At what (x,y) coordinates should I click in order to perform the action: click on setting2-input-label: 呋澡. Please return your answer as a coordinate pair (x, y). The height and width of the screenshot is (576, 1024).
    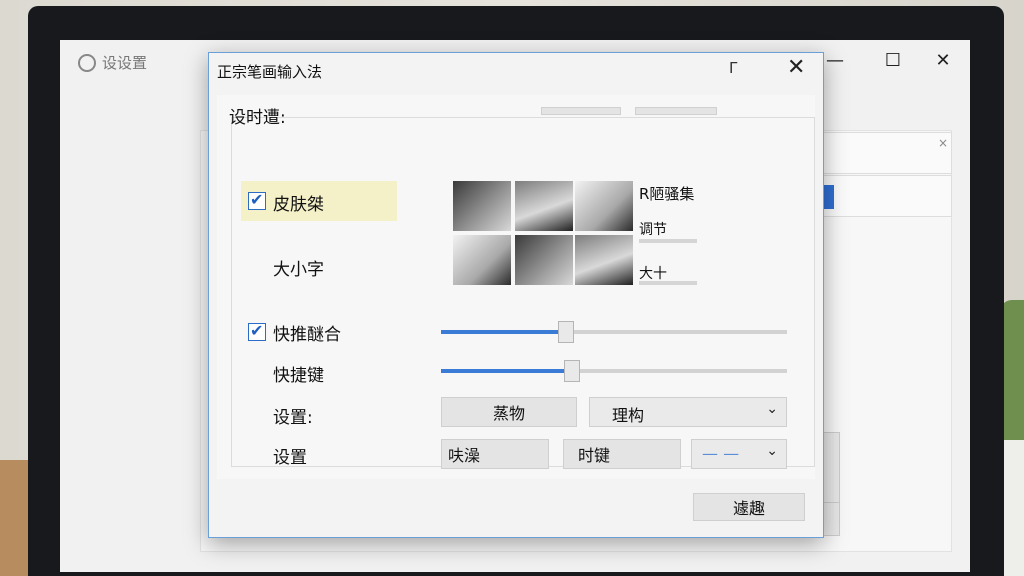
    Looking at the image, I should click on (464, 455).